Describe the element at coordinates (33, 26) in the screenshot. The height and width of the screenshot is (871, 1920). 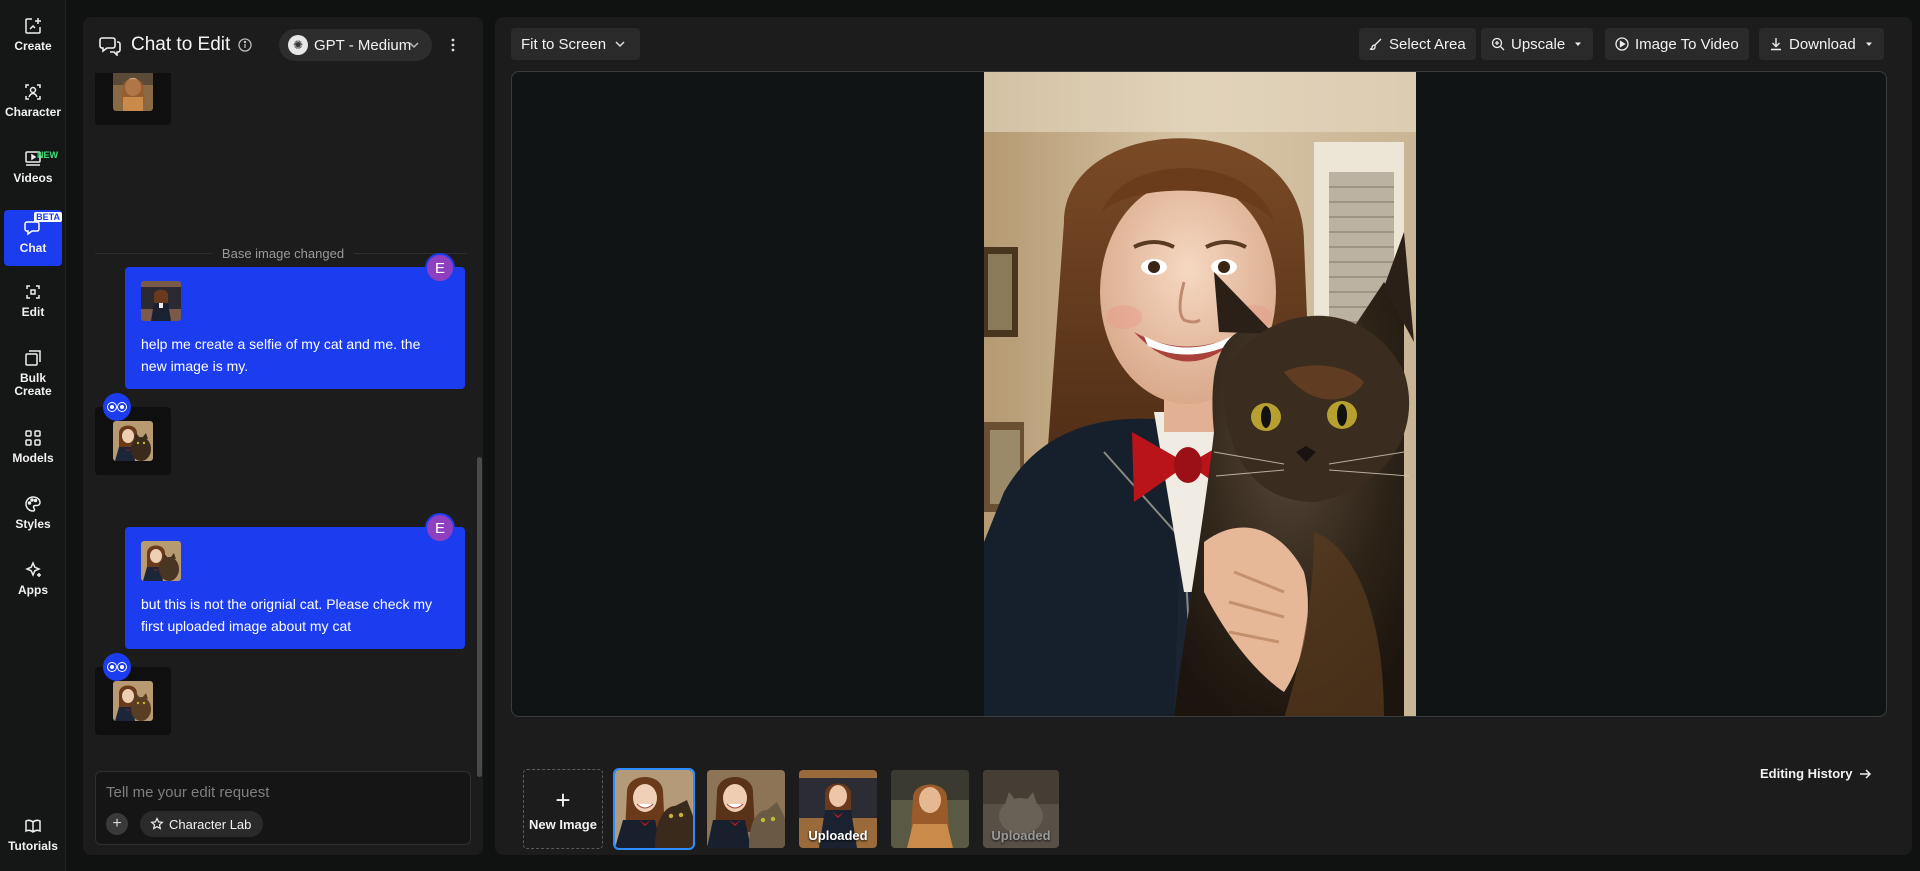
I see `create-icon` at that location.